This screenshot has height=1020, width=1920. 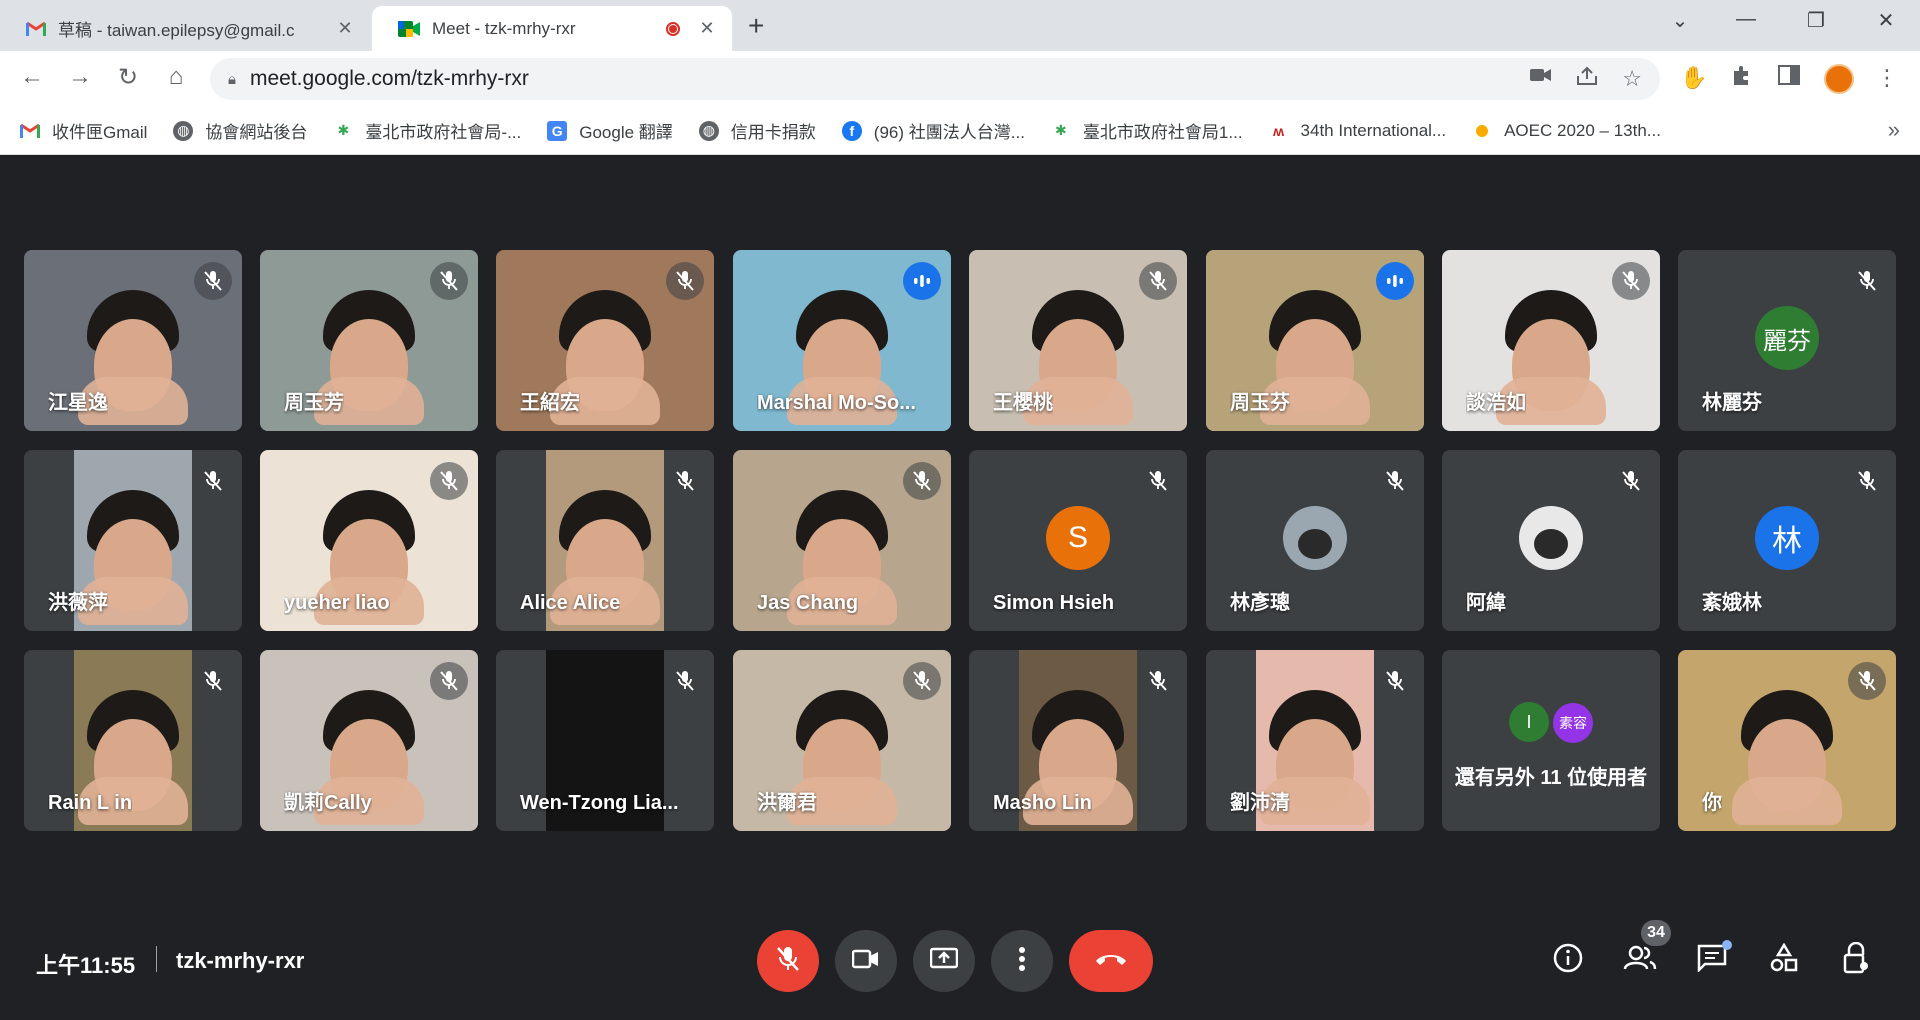 What do you see at coordinates (369, 340) in the screenshot?
I see `participant-tile: 周玉芳` at bounding box center [369, 340].